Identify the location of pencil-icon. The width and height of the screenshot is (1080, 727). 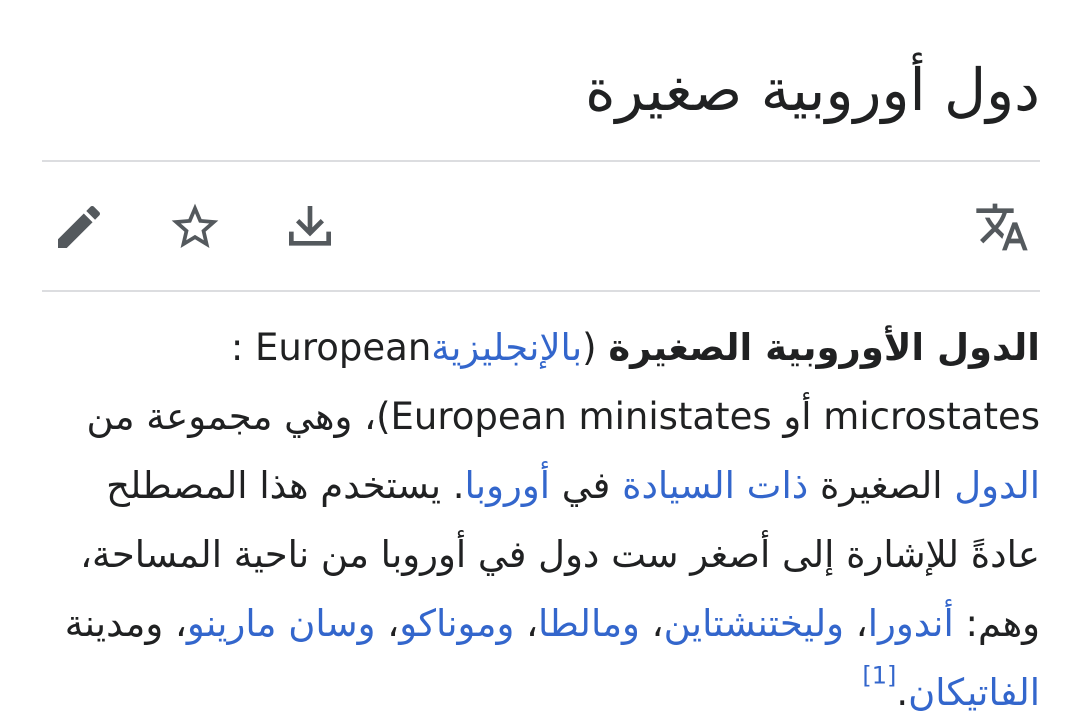
(79, 226).